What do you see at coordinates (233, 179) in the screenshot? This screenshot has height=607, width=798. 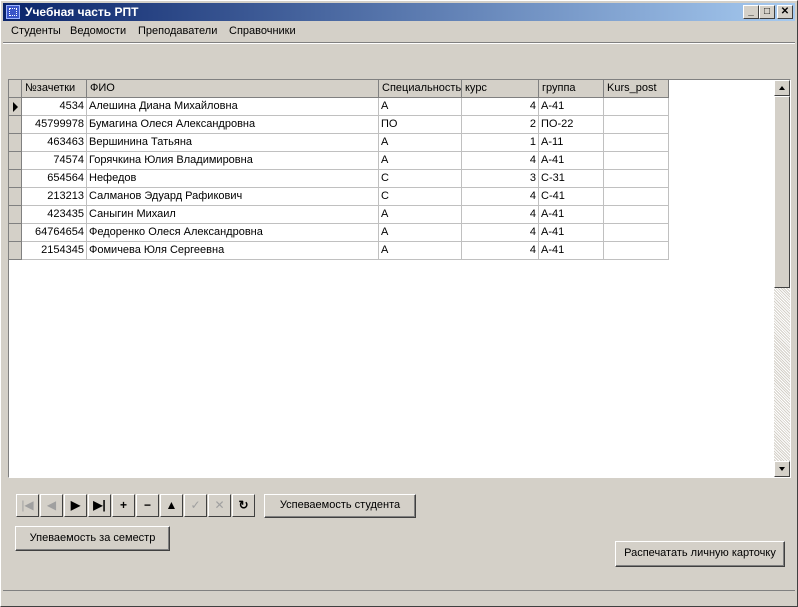 I see `table-cell: Нефедов` at bounding box center [233, 179].